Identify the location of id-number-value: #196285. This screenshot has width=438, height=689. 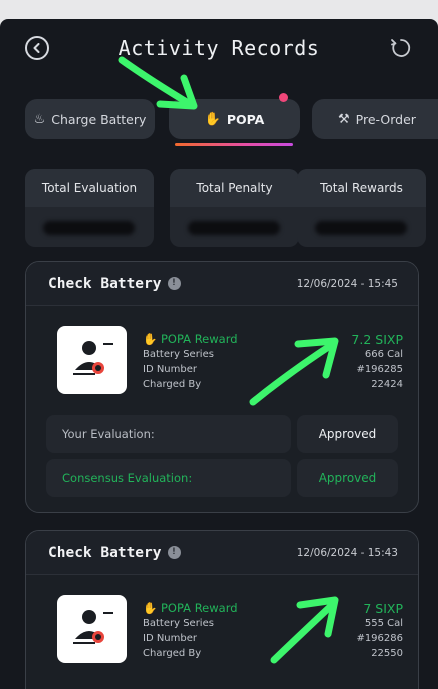
(379, 369).